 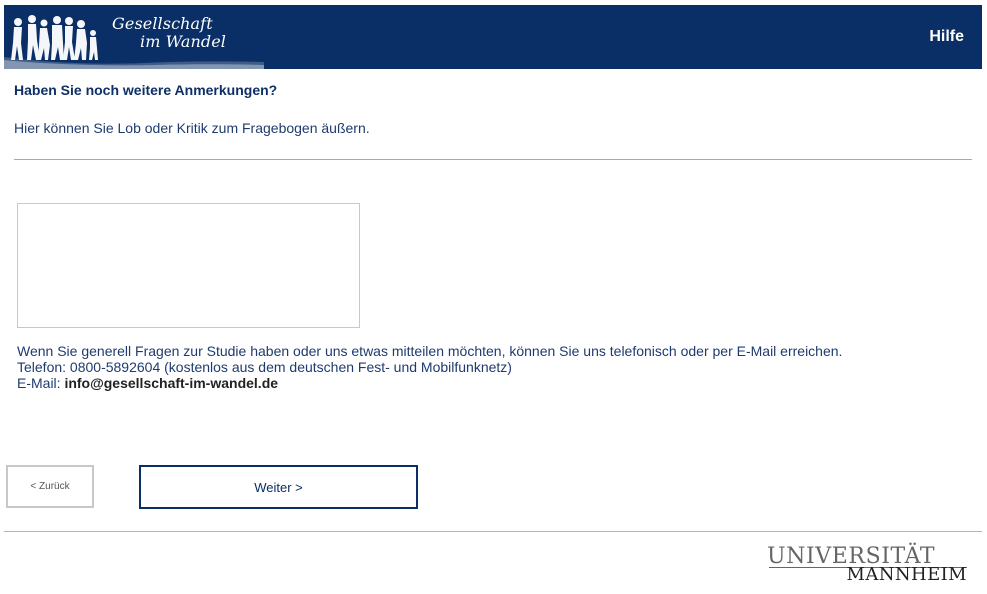 What do you see at coordinates (493, 159) in the screenshot?
I see `question-divider` at bounding box center [493, 159].